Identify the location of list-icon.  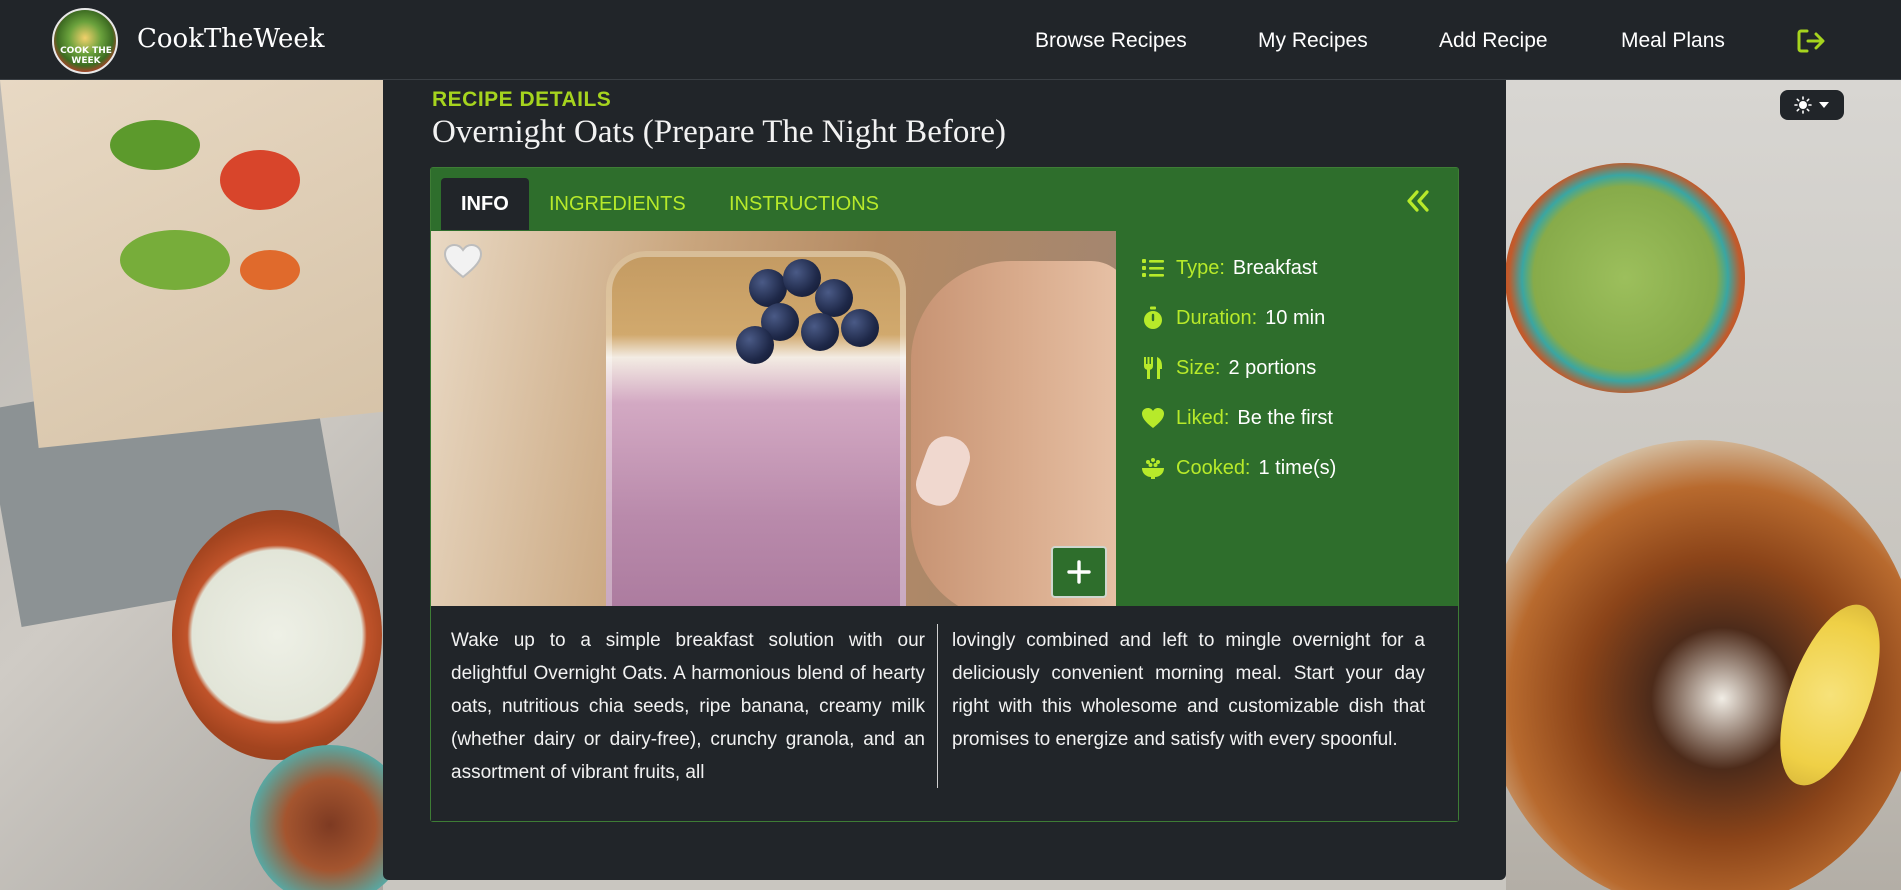
(1153, 268).